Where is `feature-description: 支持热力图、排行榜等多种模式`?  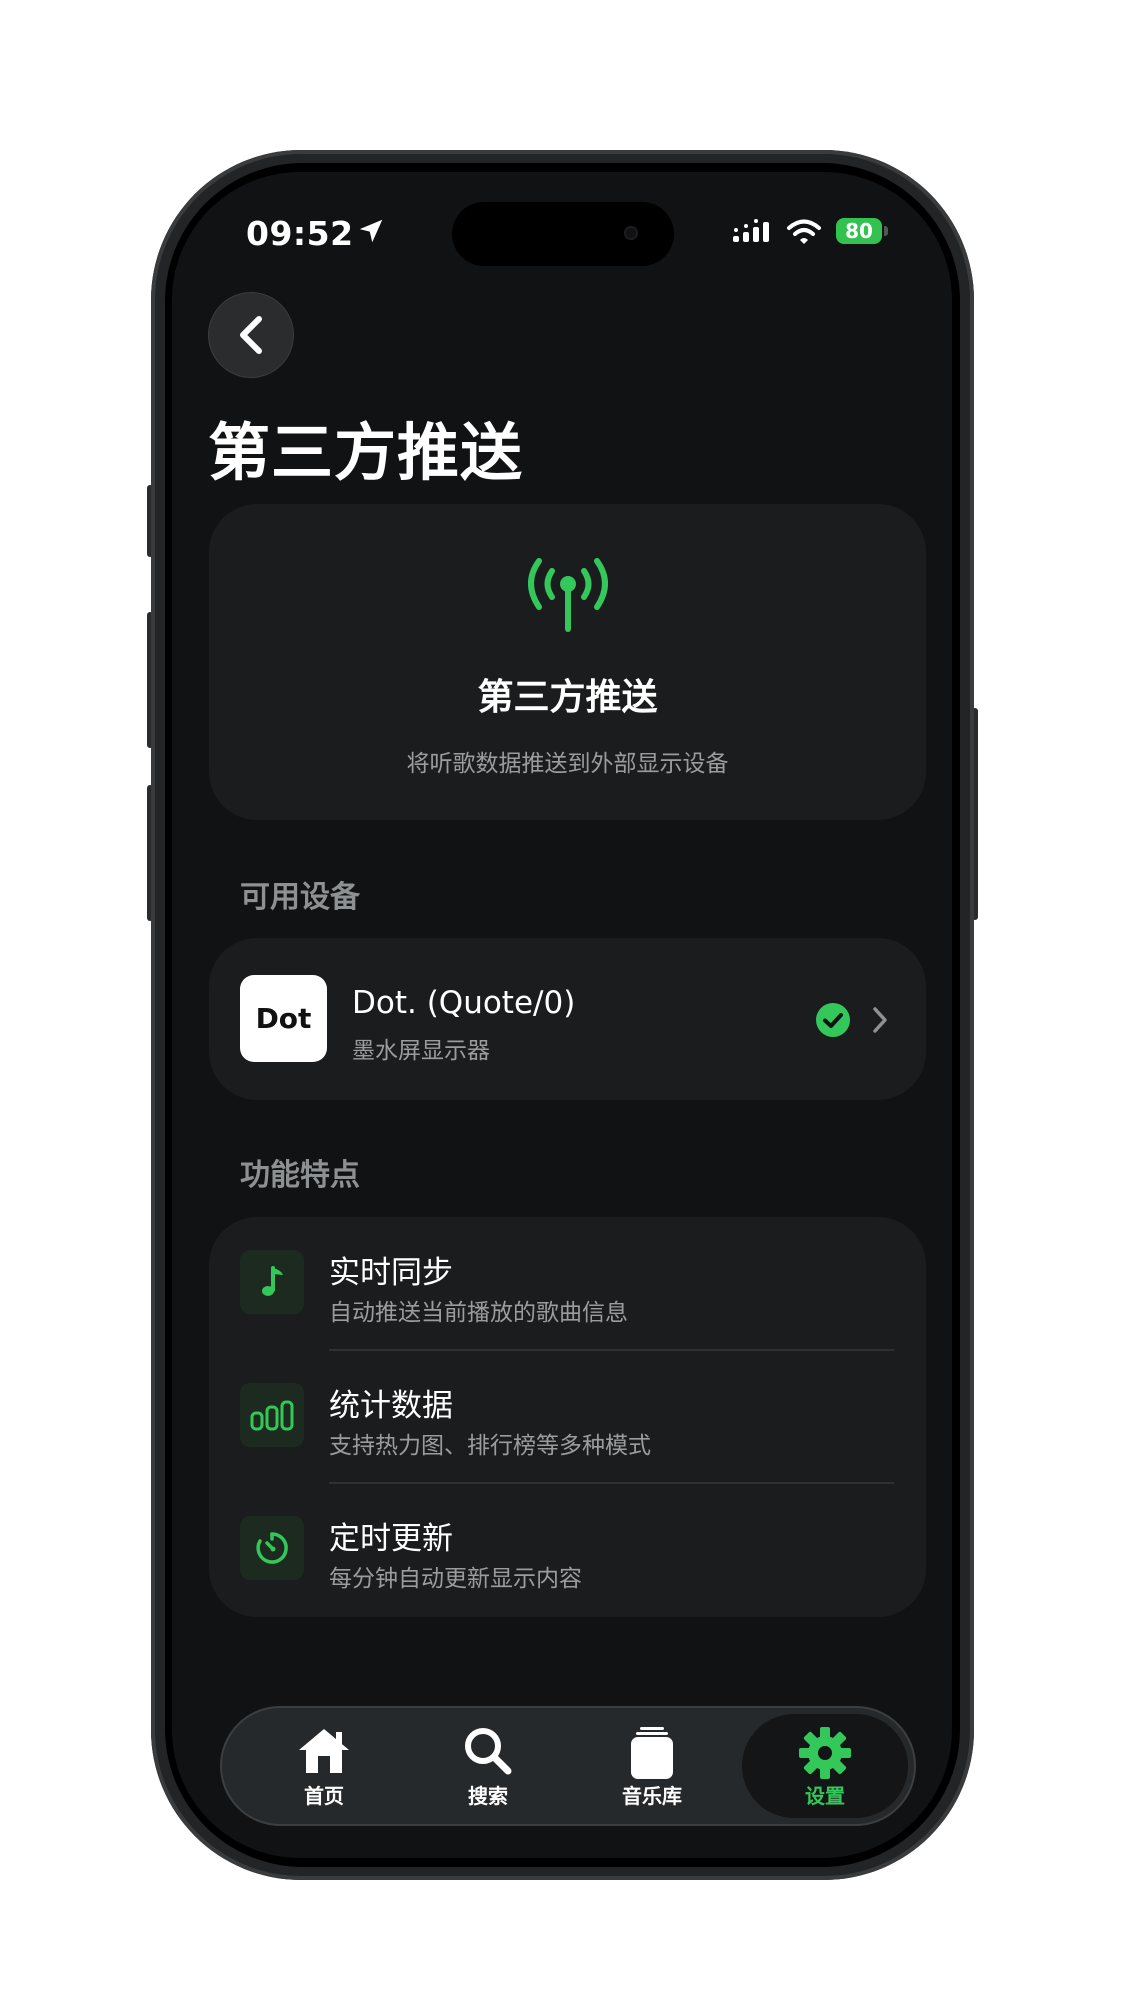
feature-description: 支持热力图、排行榜等多种模式 is located at coordinates (490, 1446).